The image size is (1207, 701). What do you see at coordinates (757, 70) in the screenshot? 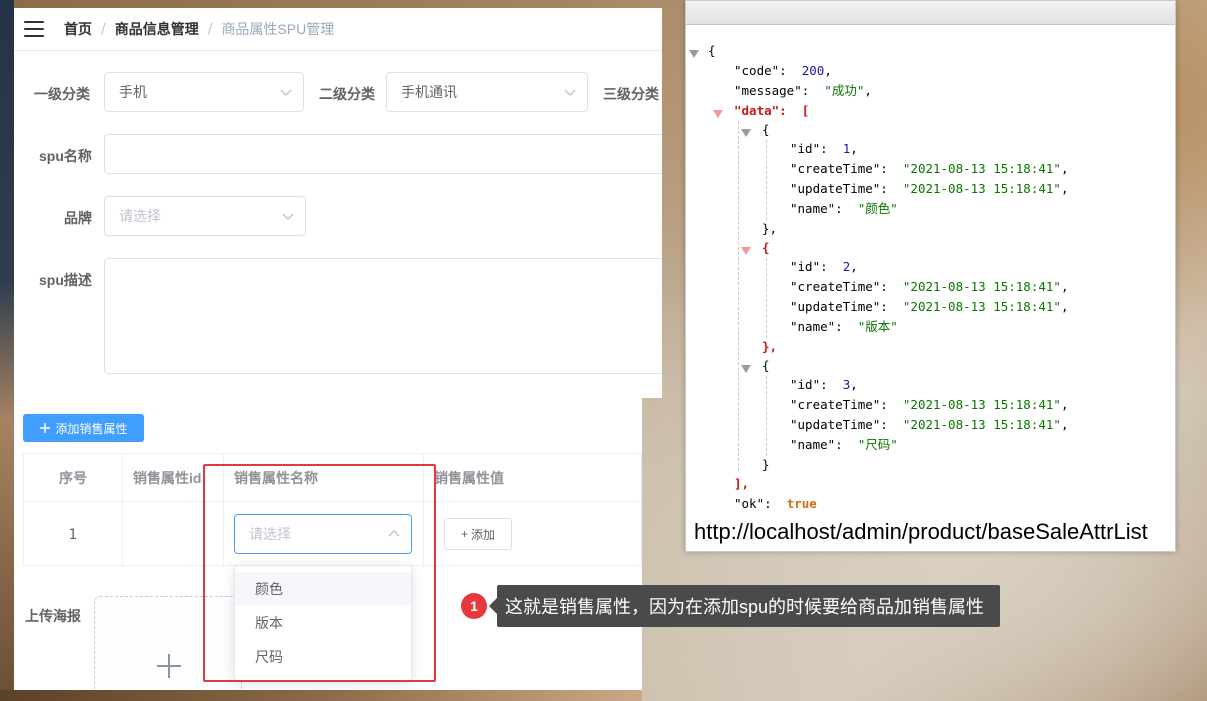
I see `json-key-code: "code"` at bounding box center [757, 70].